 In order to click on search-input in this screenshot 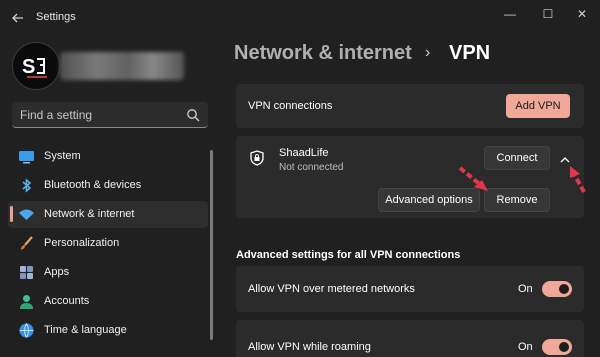, I will do `click(100, 115)`.